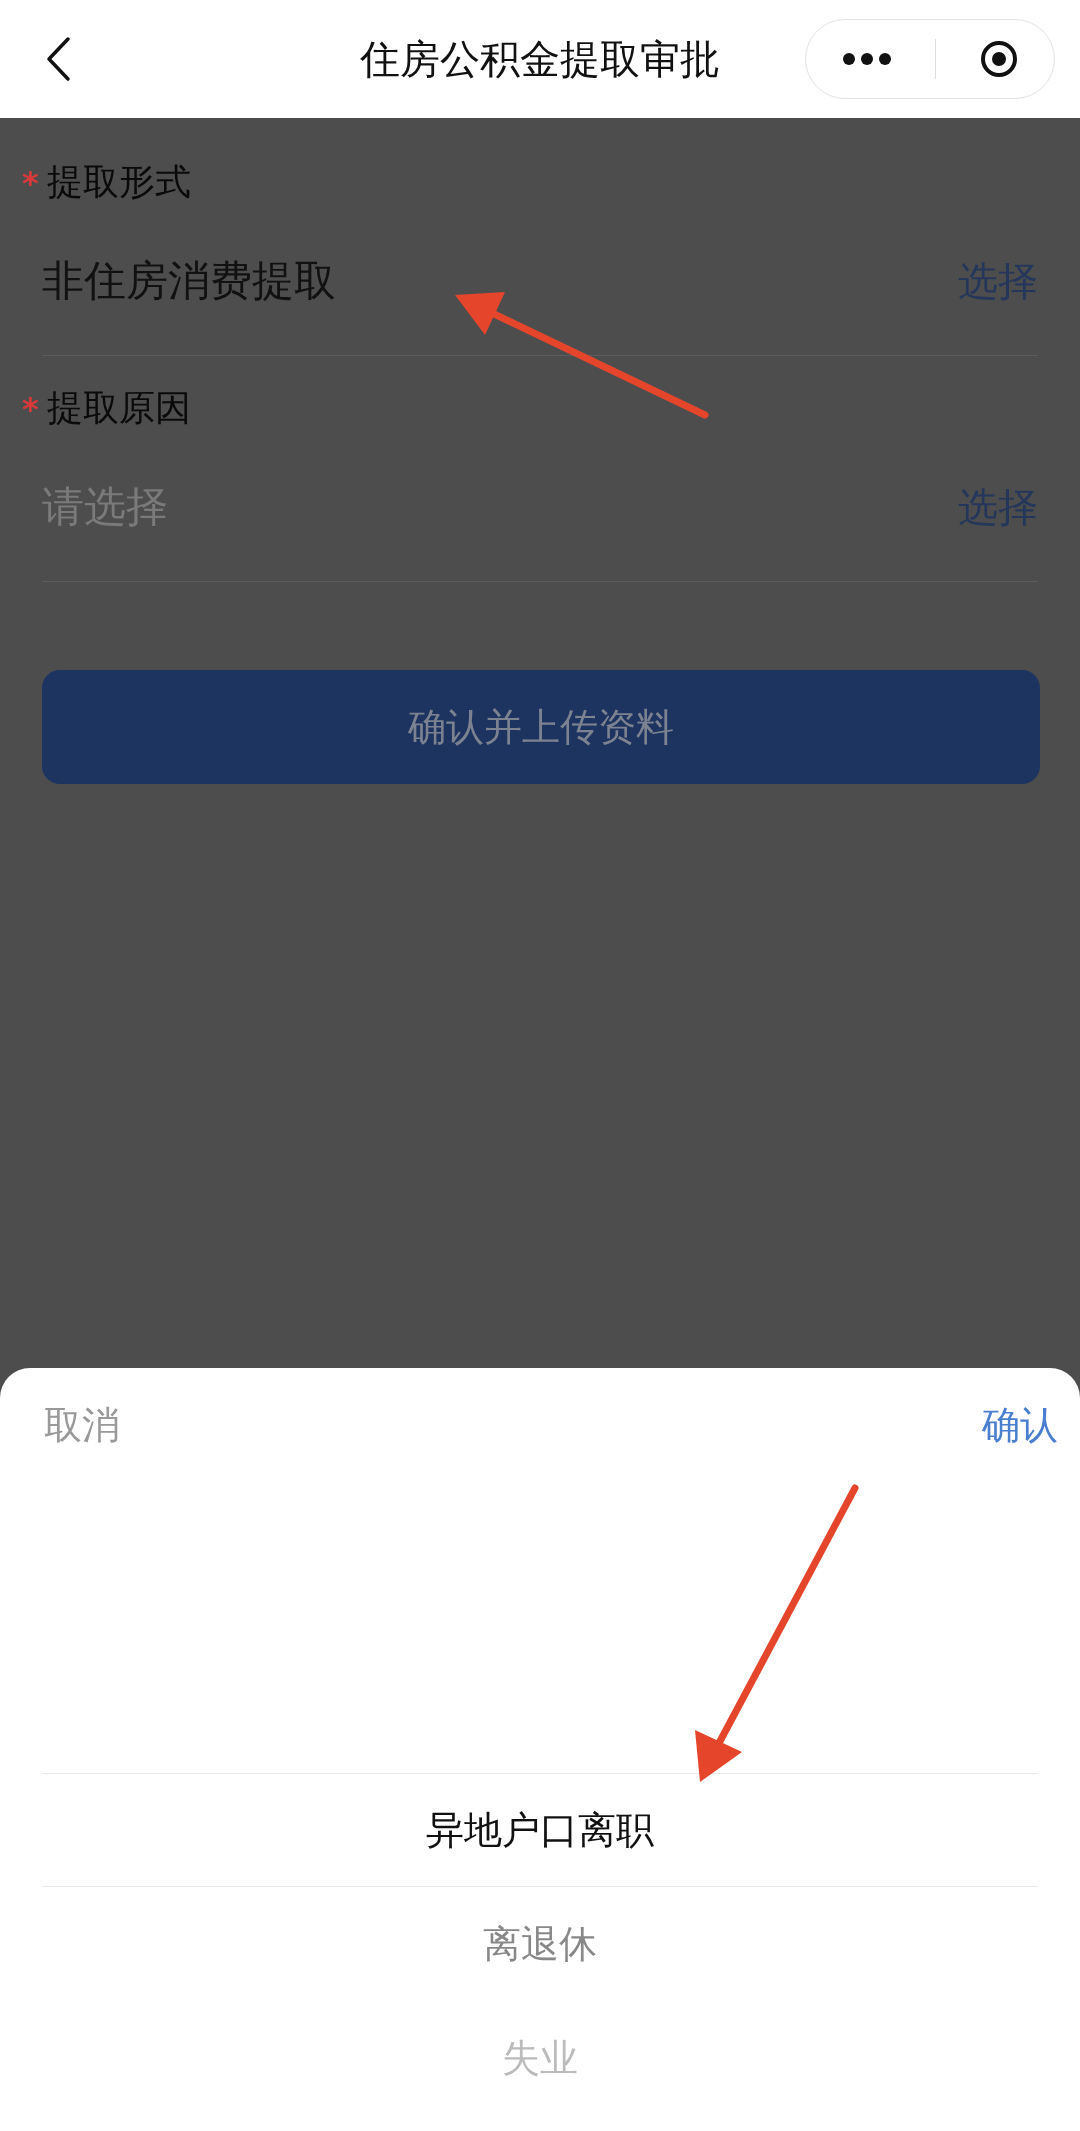  I want to click on cancel-button: 取消, so click(82, 1425).